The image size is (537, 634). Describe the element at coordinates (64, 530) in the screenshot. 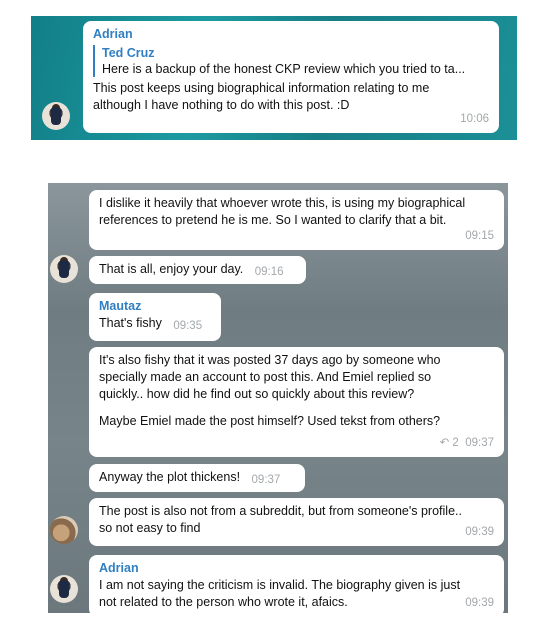

I see `avatar-user` at that location.